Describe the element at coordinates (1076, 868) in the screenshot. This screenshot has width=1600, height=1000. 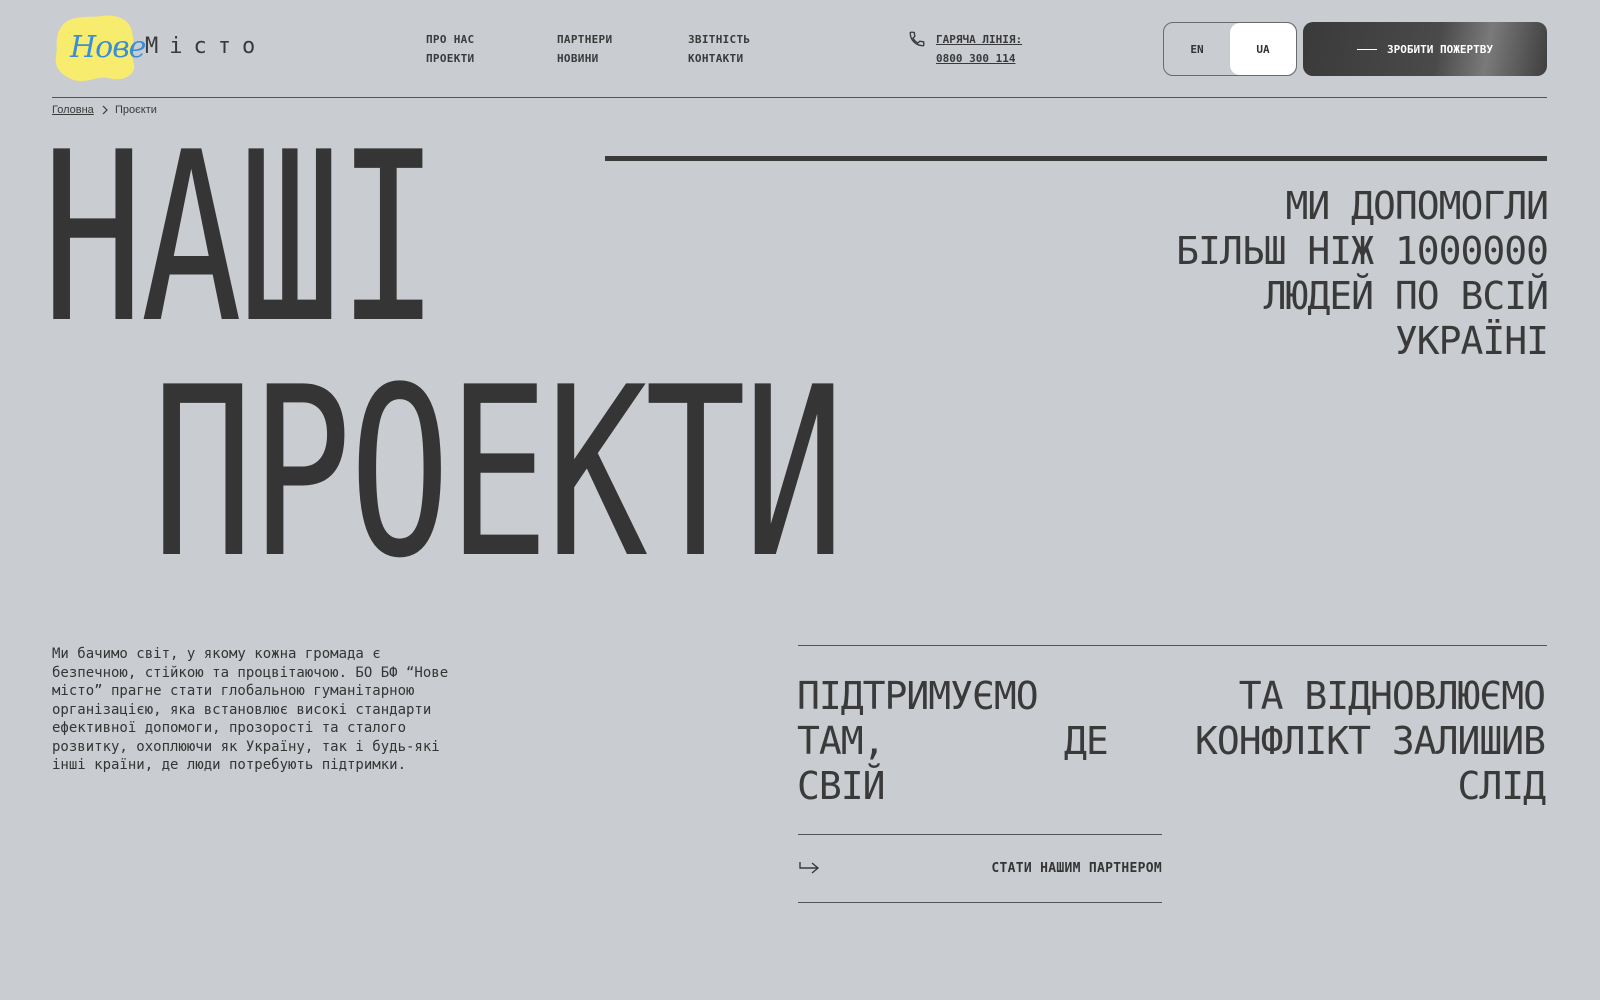
I see `become-partner-label: СТАТИ НАШИМ ПАРТНЕРОМ` at that location.